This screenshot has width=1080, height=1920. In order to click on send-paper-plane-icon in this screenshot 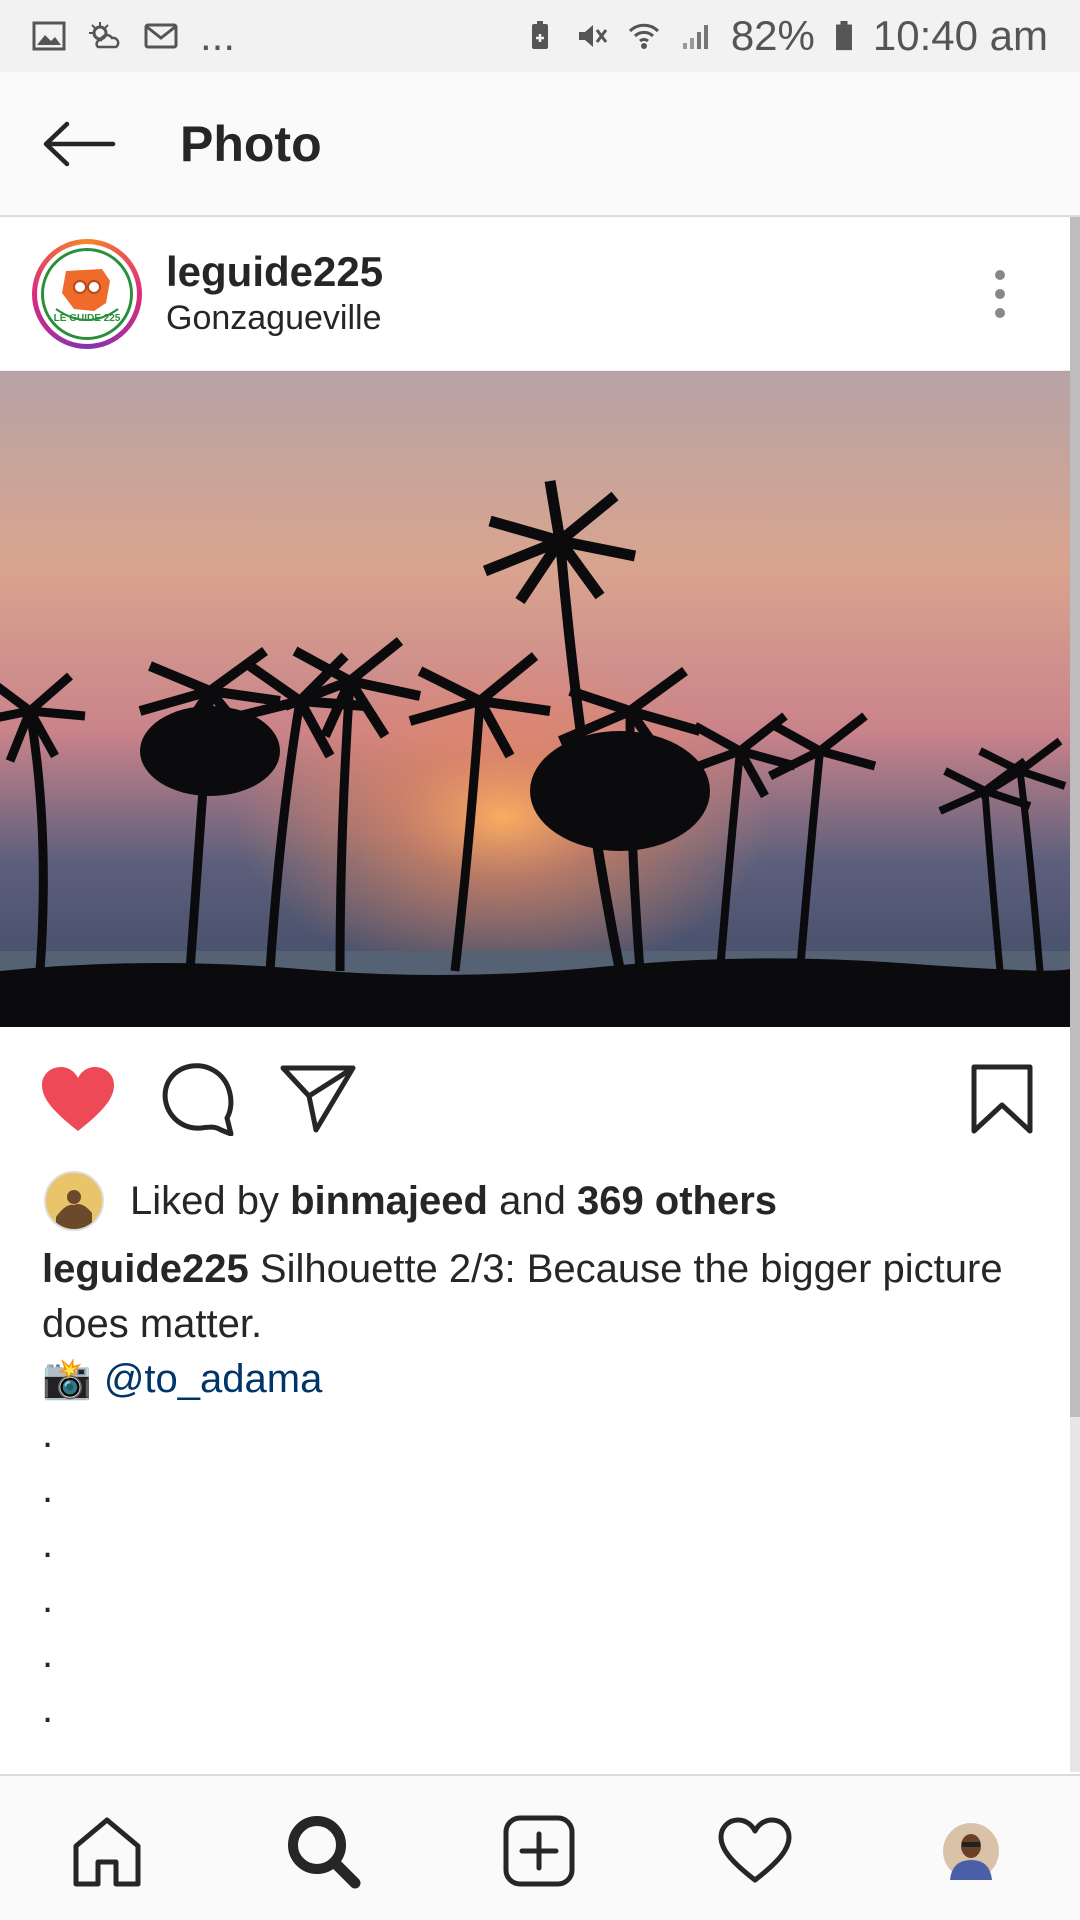, I will do `click(318, 1099)`.